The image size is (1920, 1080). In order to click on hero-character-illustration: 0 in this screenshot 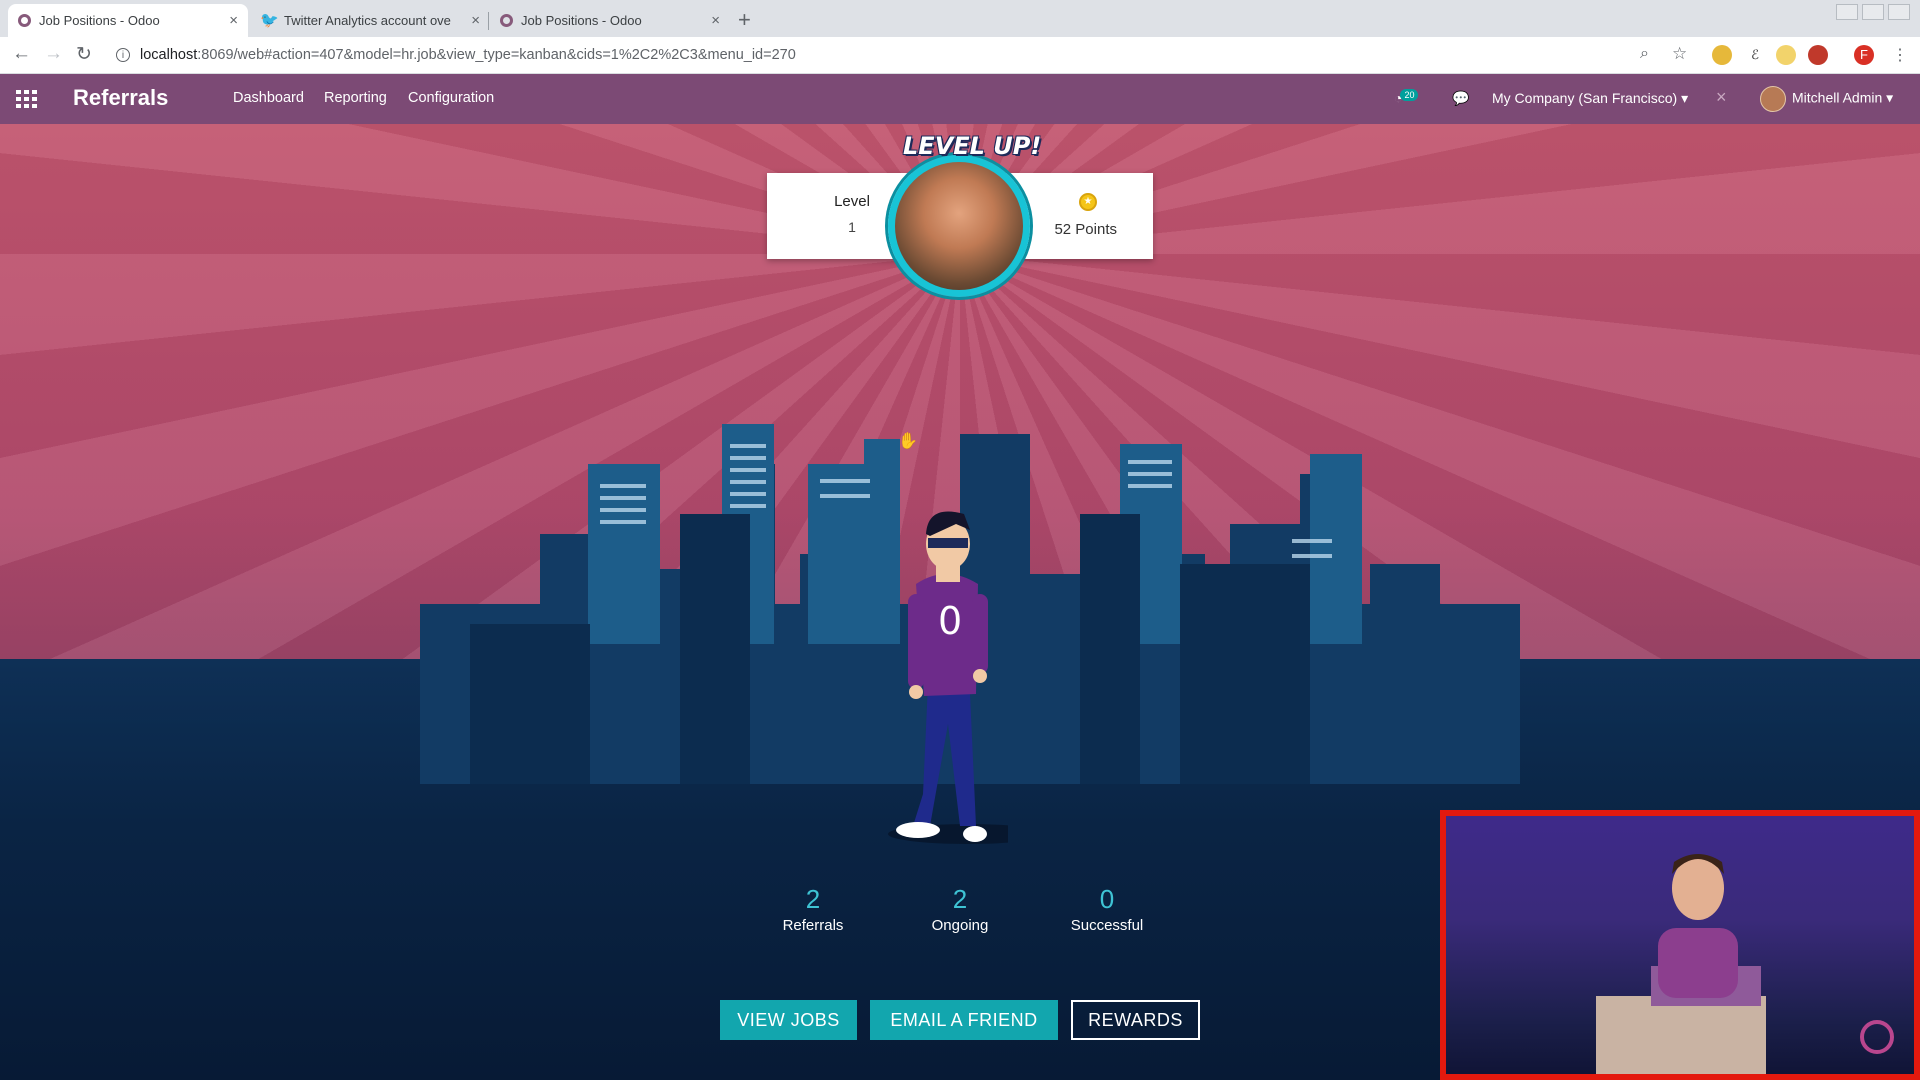, I will do `click(948, 677)`.